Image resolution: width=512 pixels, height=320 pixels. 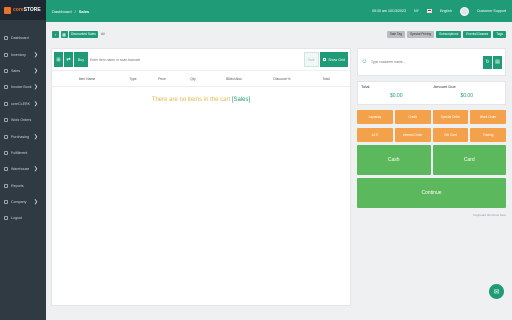 What do you see at coordinates (396, 96) in the screenshot?
I see `total-value: $0.00` at bounding box center [396, 96].